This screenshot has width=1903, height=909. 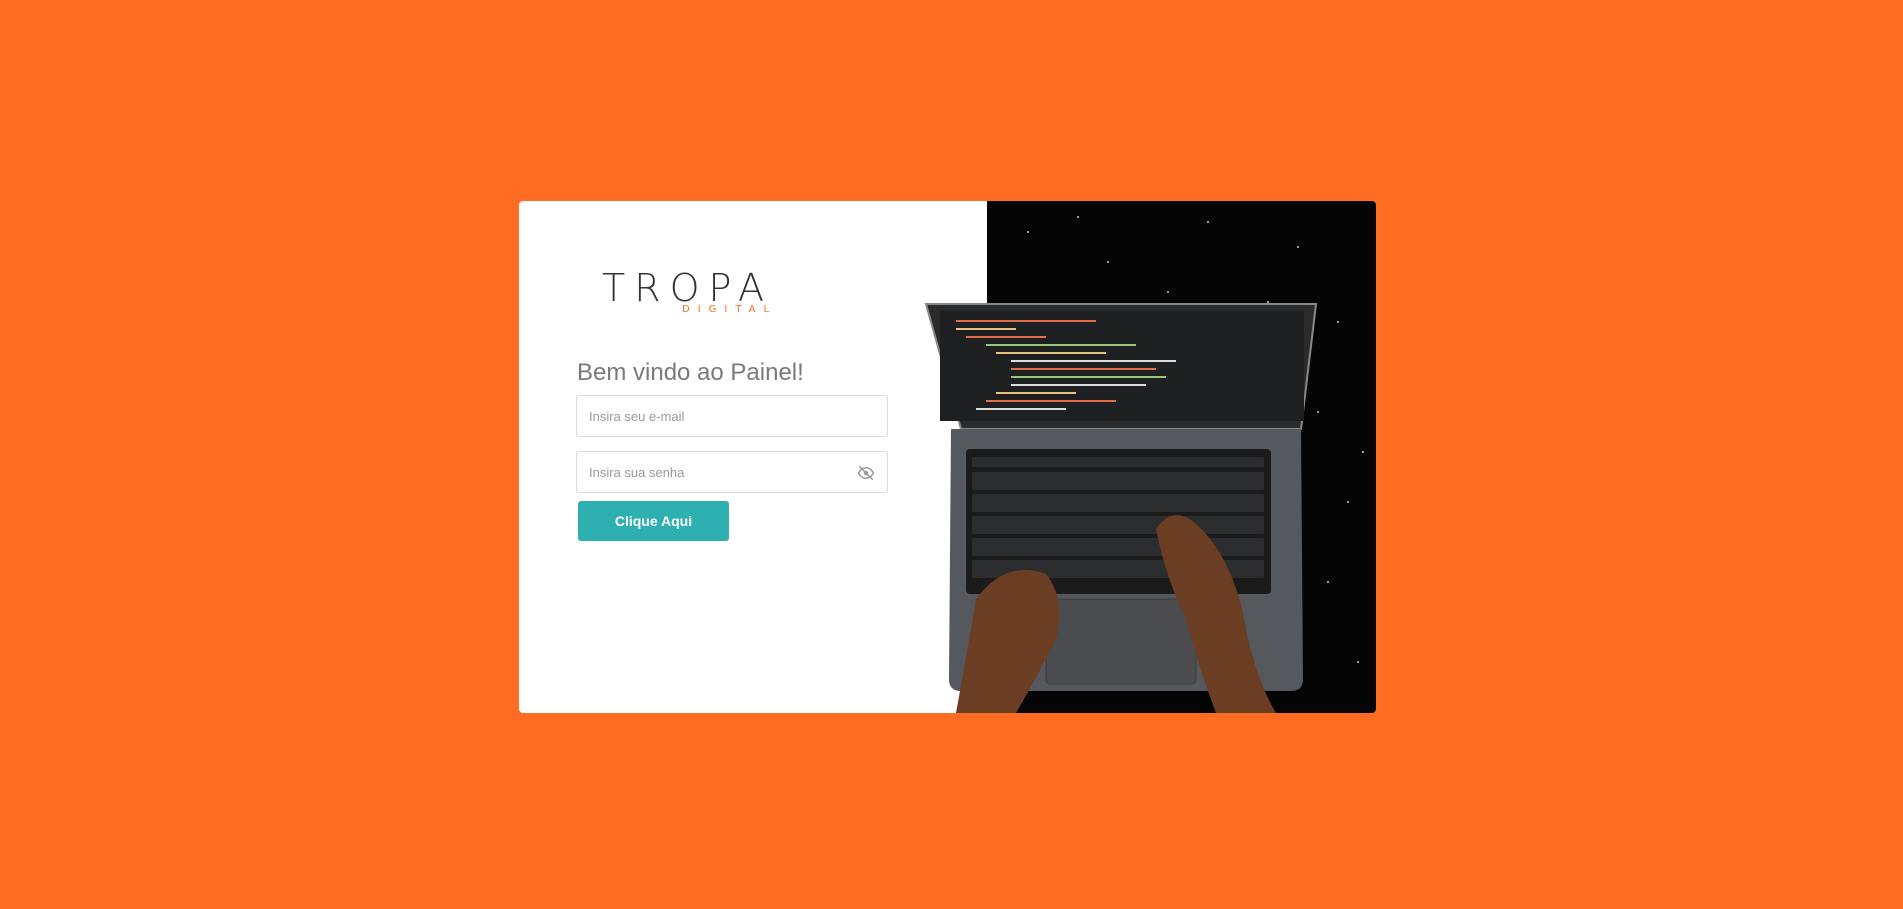 I want to click on logo-main-text: TROPA, so click(x=688, y=288).